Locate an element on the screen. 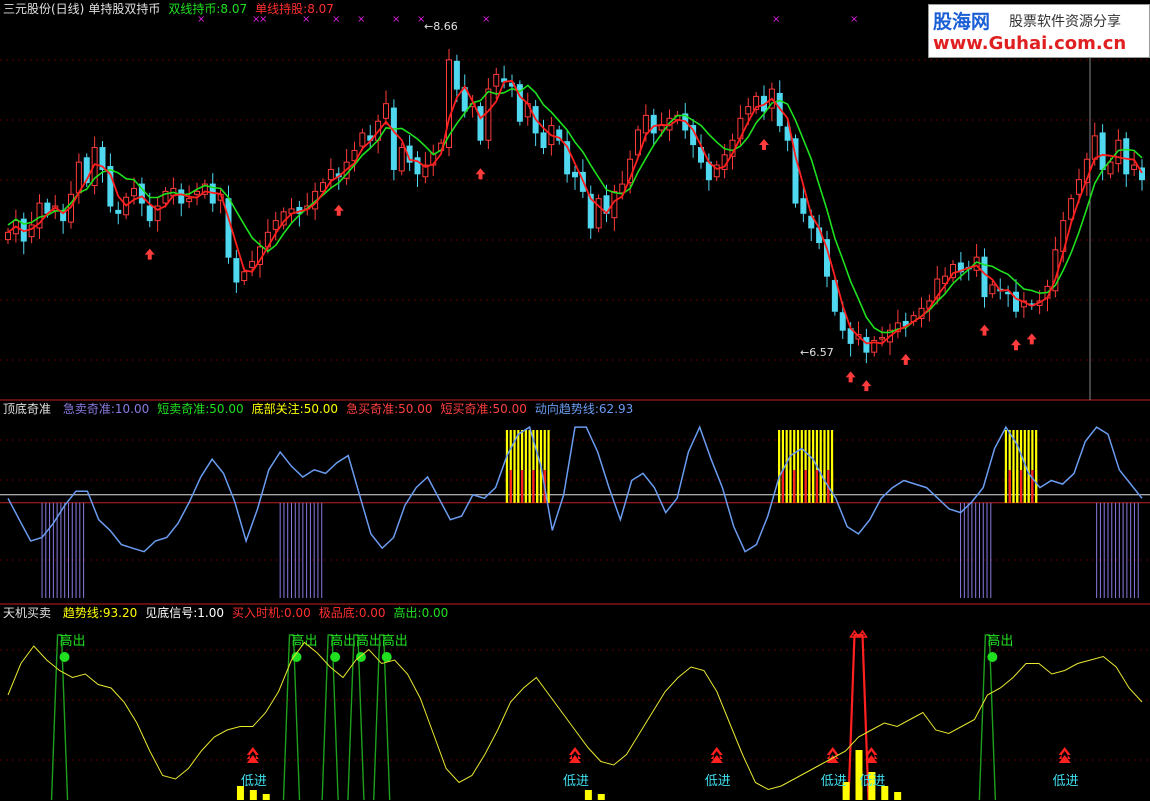 The height and width of the screenshot is (801, 1150). bottom-panel-name: 天机买卖 is located at coordinates (27, 613).